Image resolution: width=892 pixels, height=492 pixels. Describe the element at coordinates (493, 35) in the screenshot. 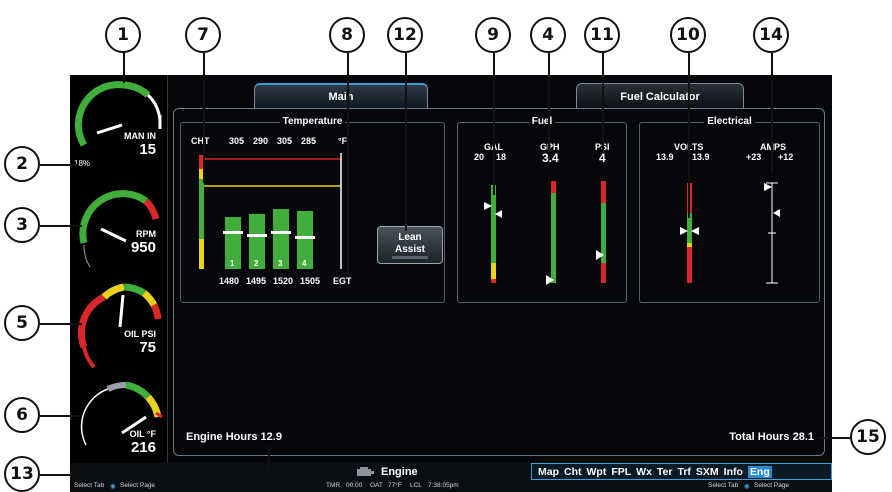

I see `callout-9: 9` at that location.